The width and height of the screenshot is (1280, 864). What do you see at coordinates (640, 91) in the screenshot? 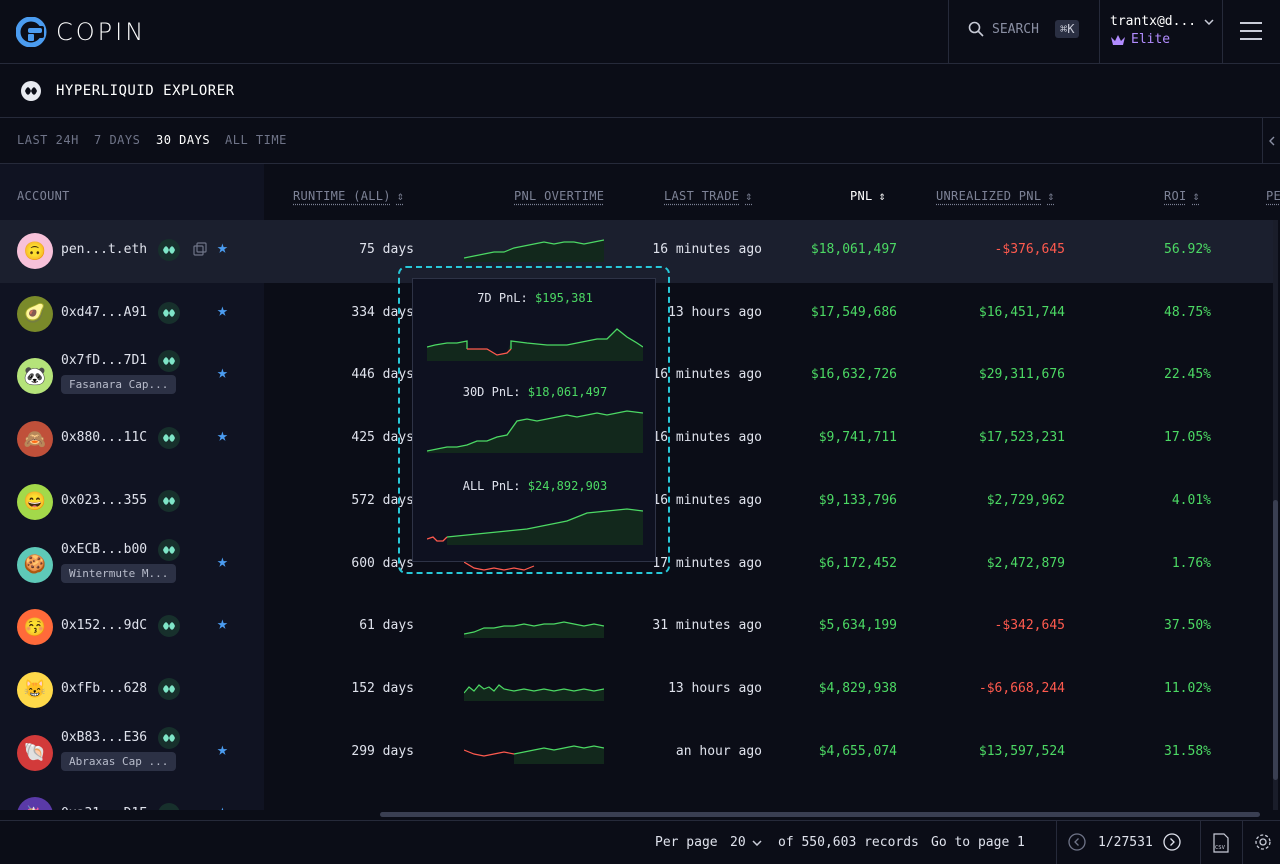
I see `explorer-header: HYPERLIQUID EXPLORER` at bounding box center [640, 91].